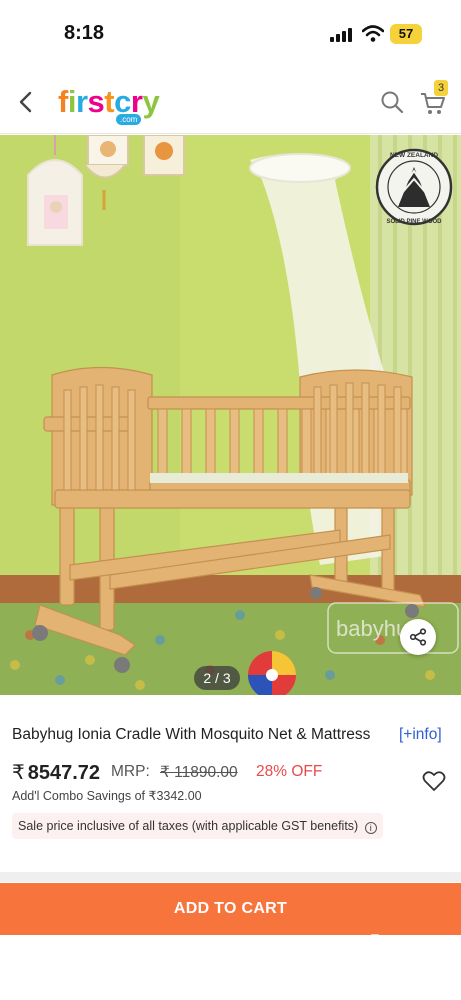 This screenshot has width=461, height=1000. Describe the element at coordinates (441, 88) in the screenshot. I see `cart-count-badge: 3` at that location.